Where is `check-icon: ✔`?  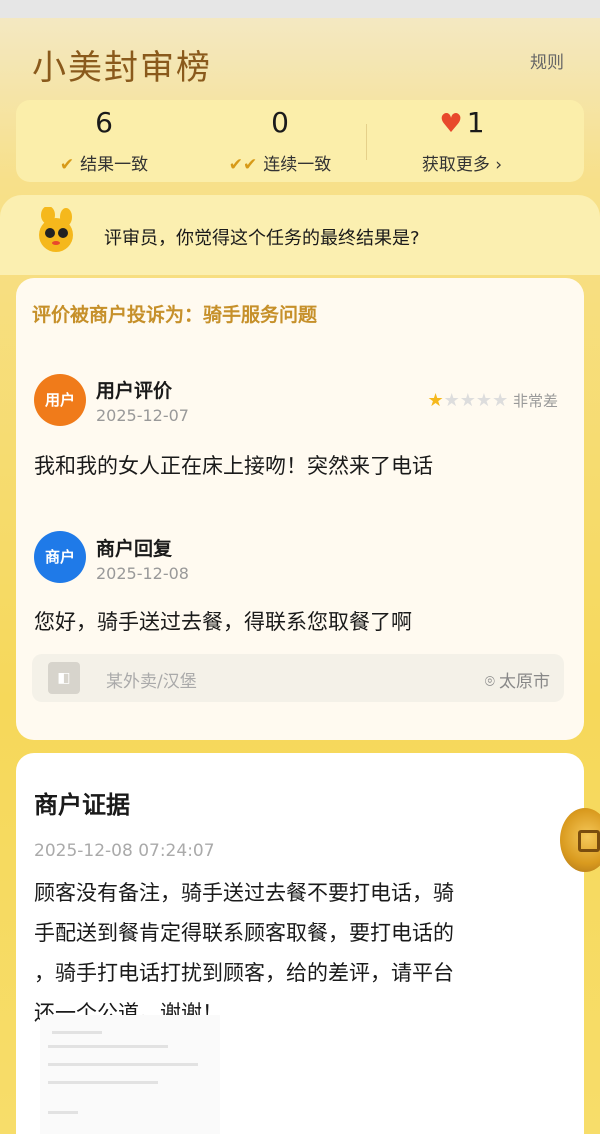
check-icon: ✔ is located at coordinates (67, 165).